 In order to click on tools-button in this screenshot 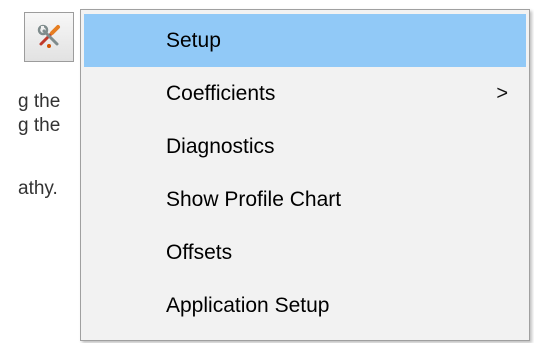, I will do `click(49, 37)`.